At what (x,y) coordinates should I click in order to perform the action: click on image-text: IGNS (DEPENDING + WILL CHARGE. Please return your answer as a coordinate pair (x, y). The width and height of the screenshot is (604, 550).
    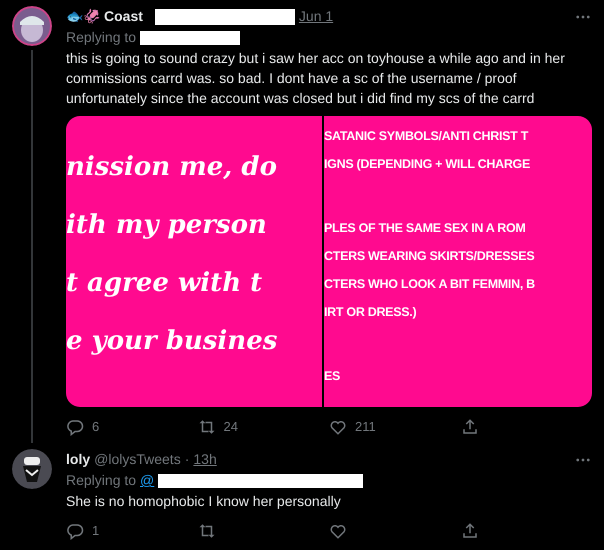
    Looking at the image, I should click on (427, 164).